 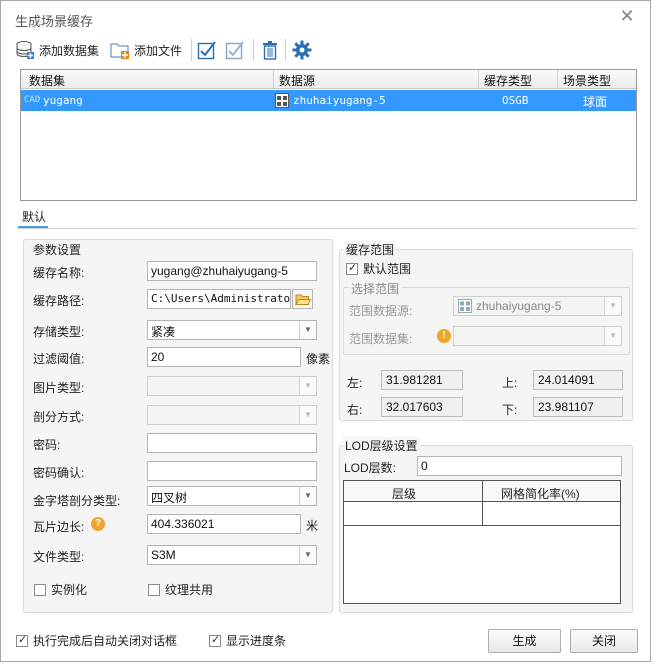 I want to click on close-button: 关闭, so click(x=604, y=641).